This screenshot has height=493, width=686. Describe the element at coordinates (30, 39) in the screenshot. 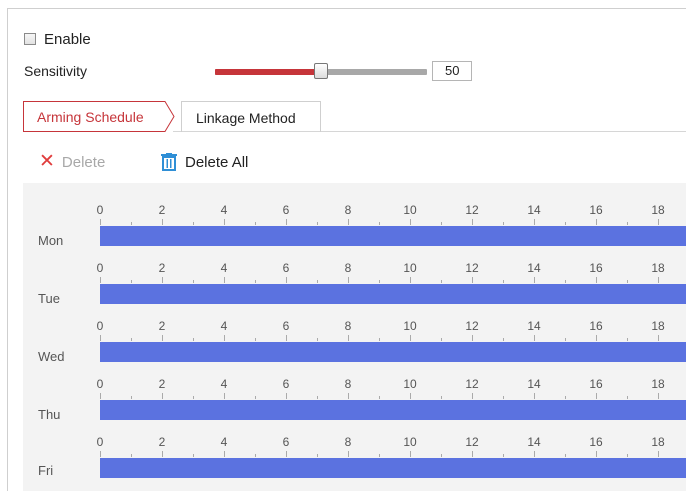

I see `enable-checkbox` at that location.